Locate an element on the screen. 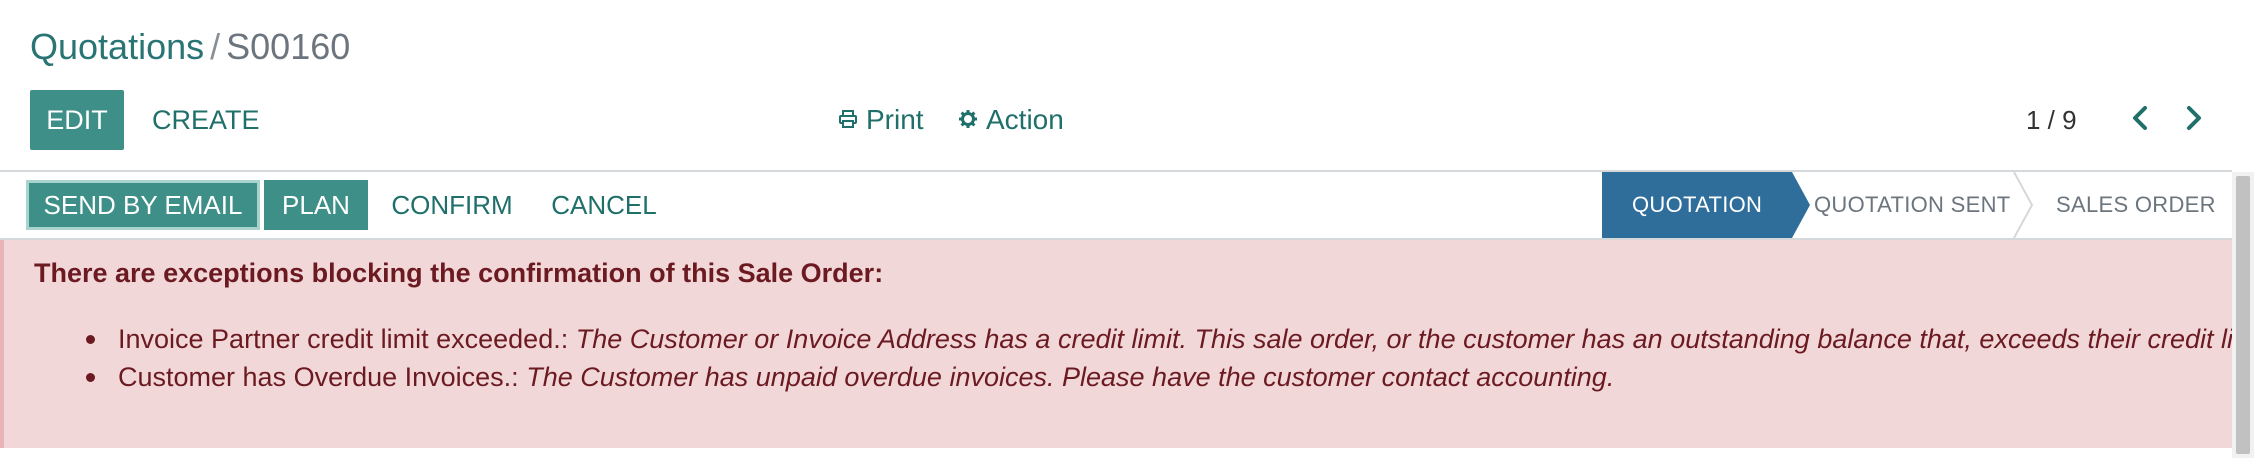  stage-quotation-arrow is located at coordinates (1801, 205).